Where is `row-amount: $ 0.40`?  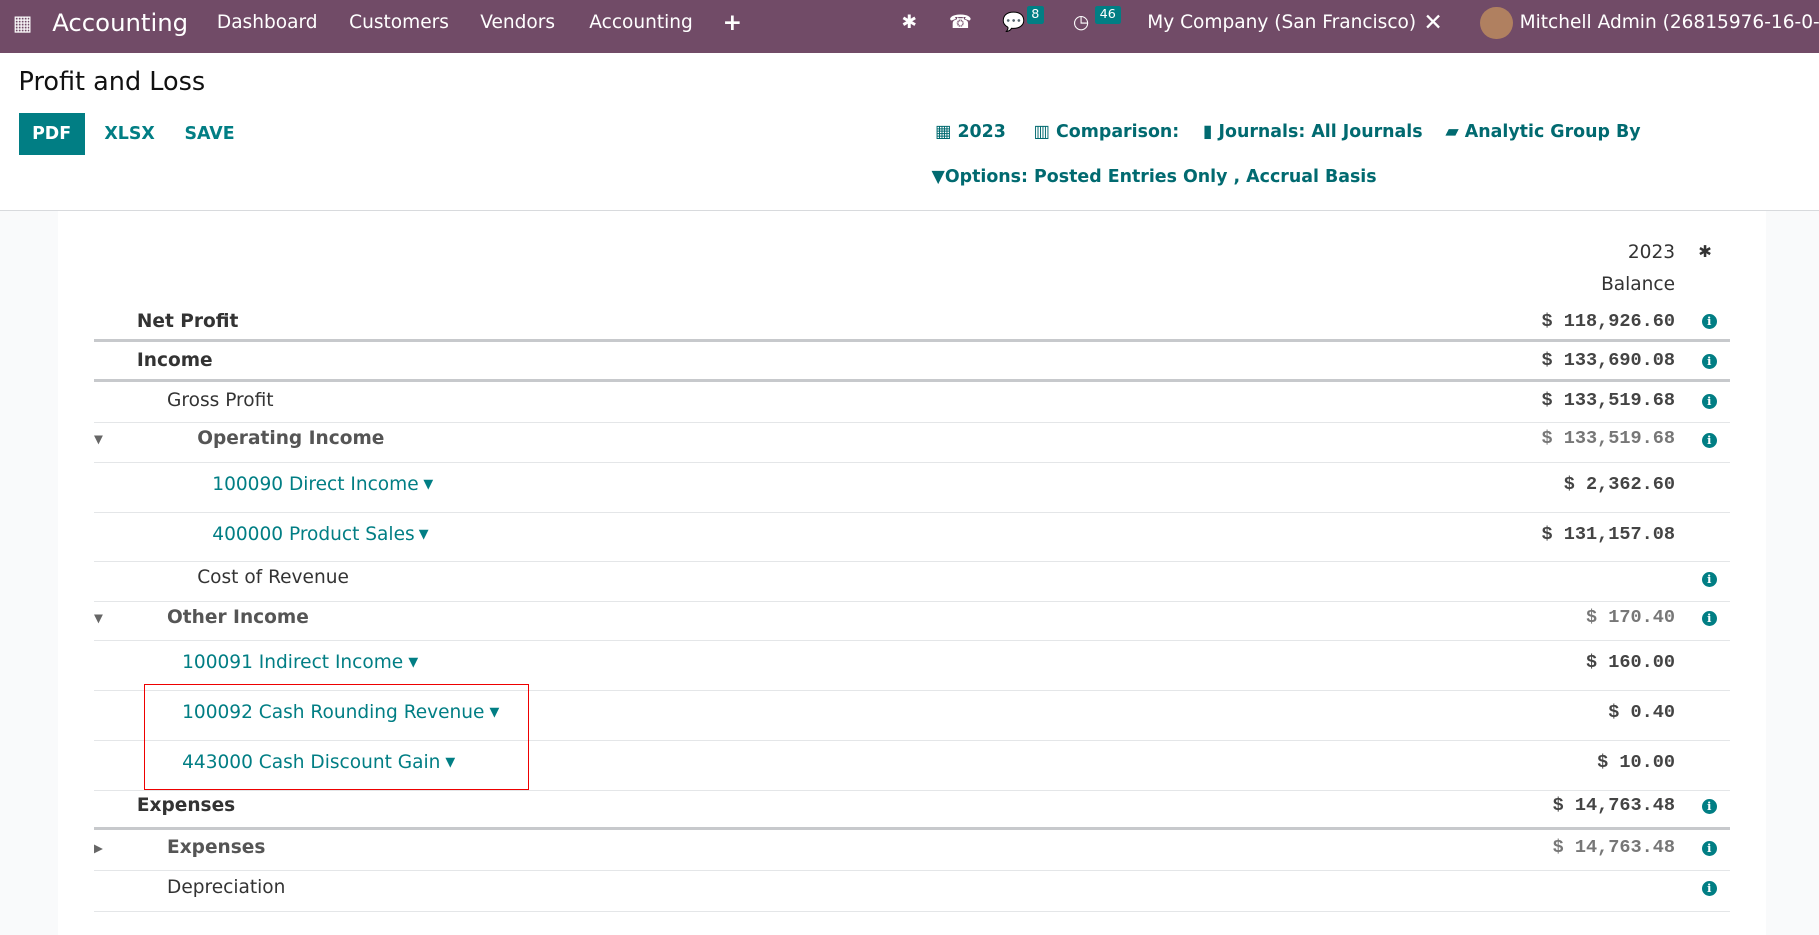
row-amount: $ 0.40 is located at coordinates (1642, 713).